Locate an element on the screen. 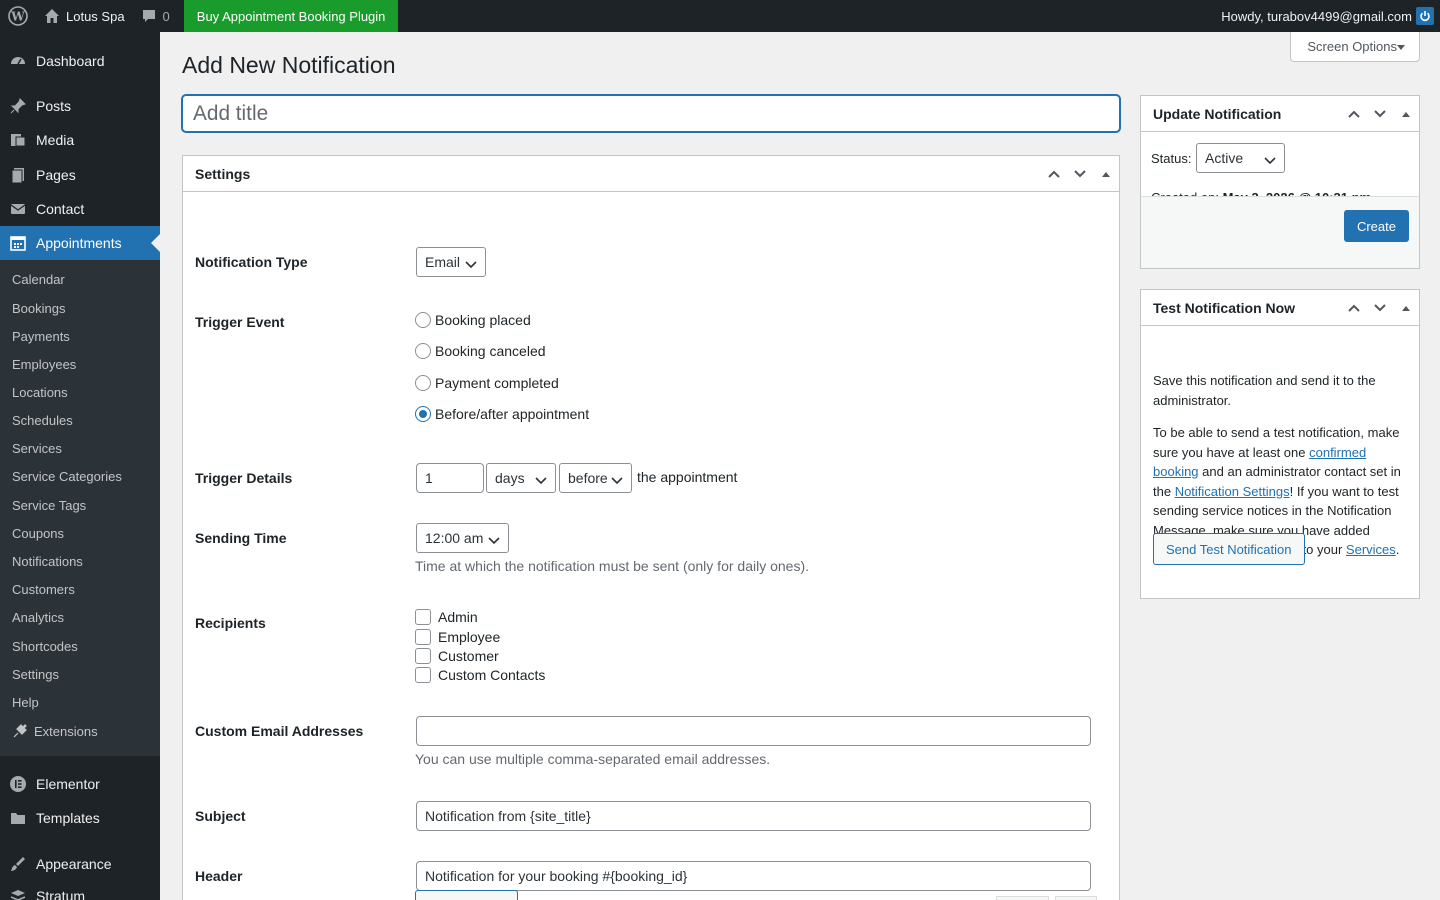  radio-button-checked is located at coordinates (423, 414).